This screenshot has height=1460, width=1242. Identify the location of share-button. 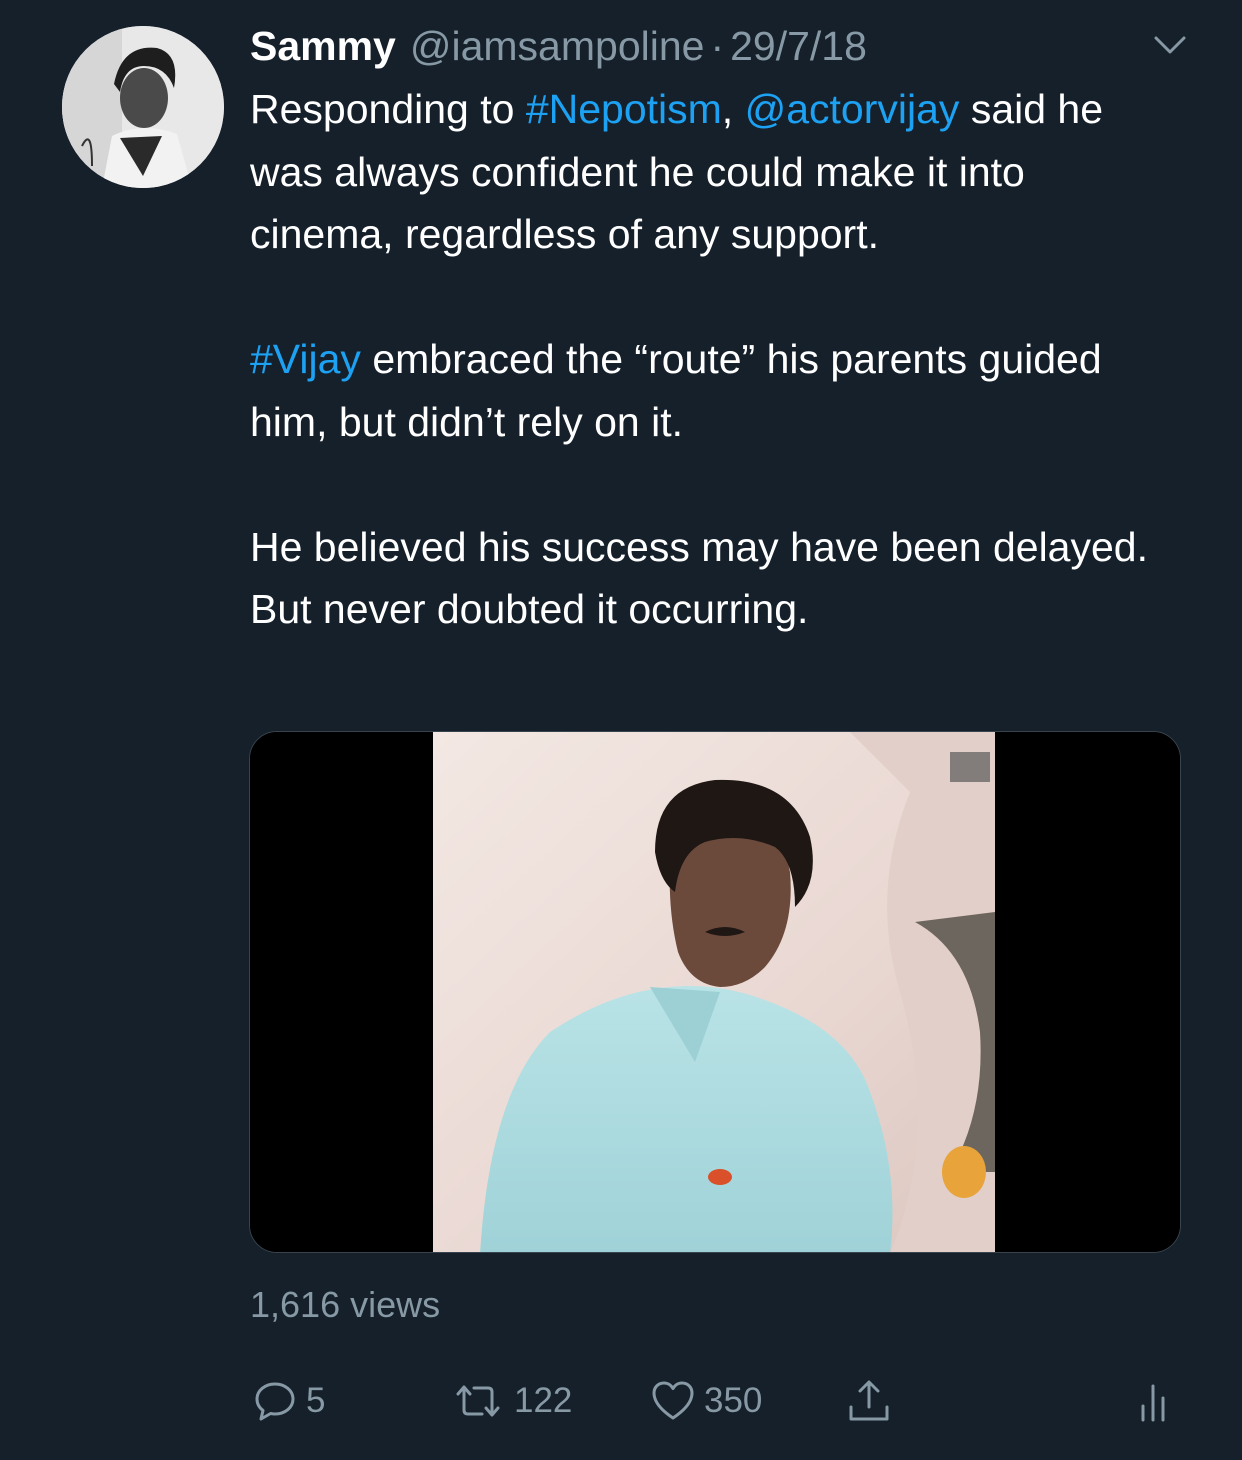
(869, 1401).